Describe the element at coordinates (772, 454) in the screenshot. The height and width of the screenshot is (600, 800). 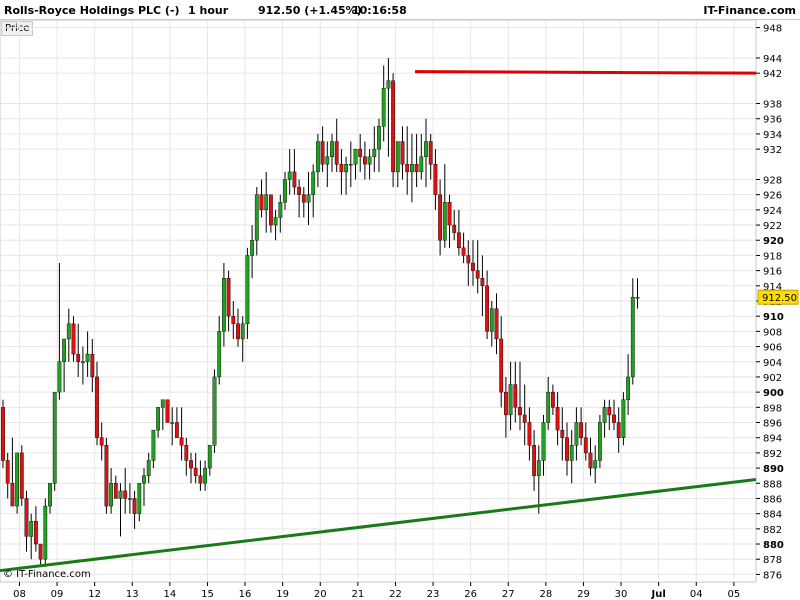
I see `y-tick-label: 892` at that location.